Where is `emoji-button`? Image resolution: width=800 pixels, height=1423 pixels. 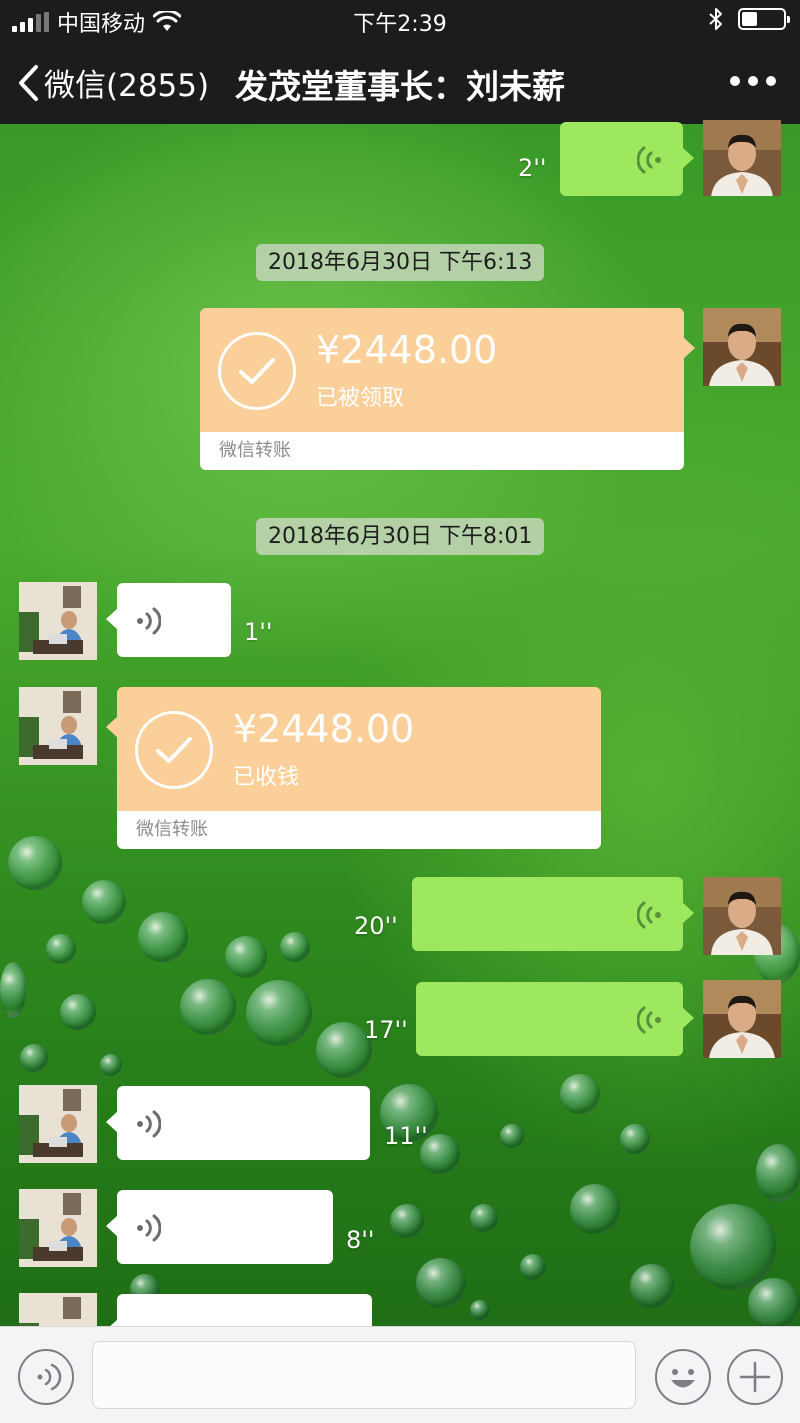 emoji-button is located at coordinates (683, 1377).